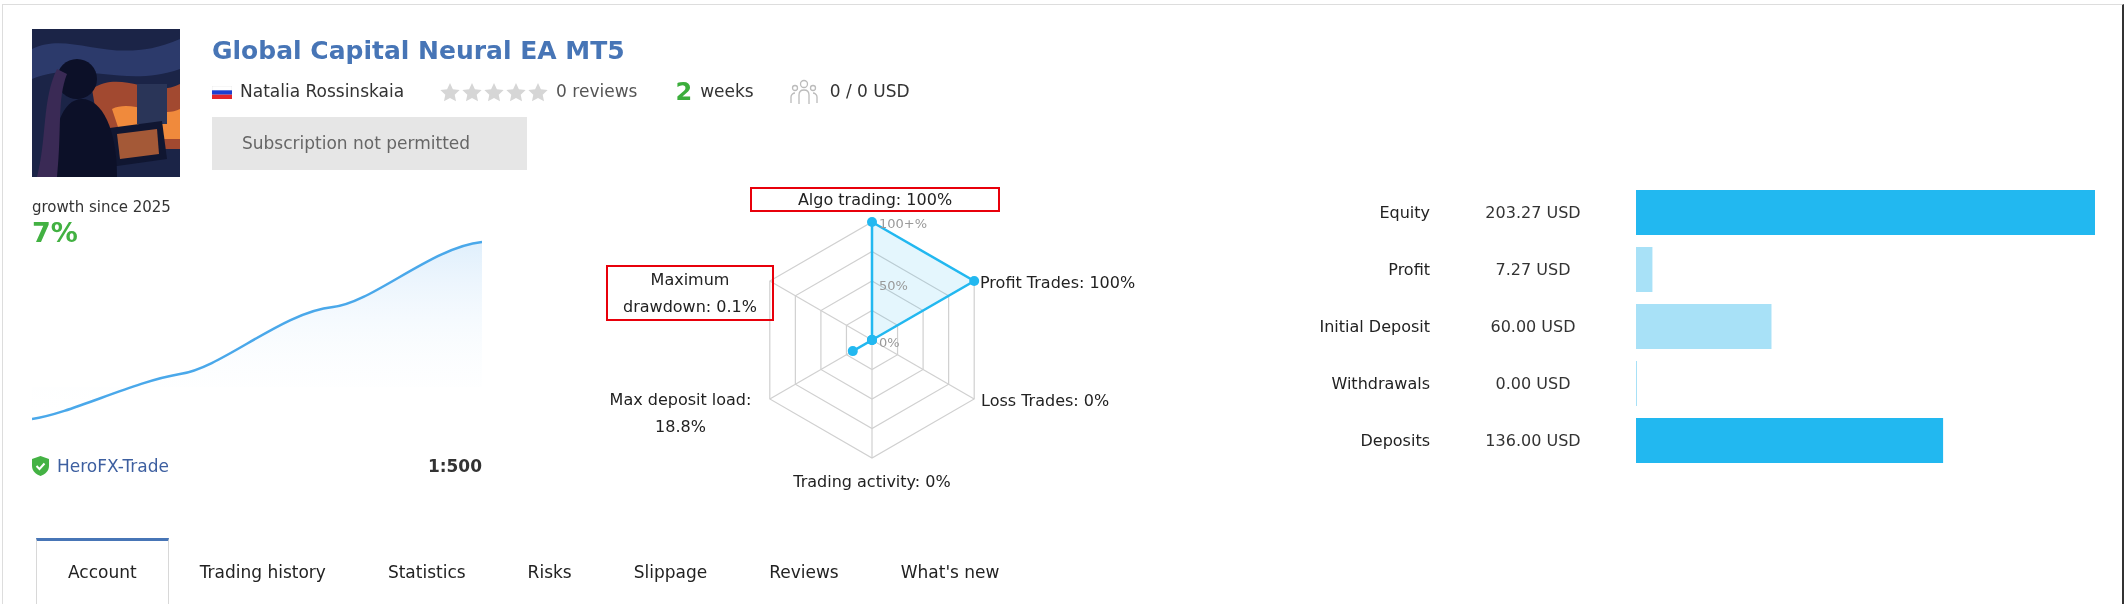 Image resolution: width=2124 pixels, height=604 pixels. I want to click on balance-label: Profit, so click(1408, 269).